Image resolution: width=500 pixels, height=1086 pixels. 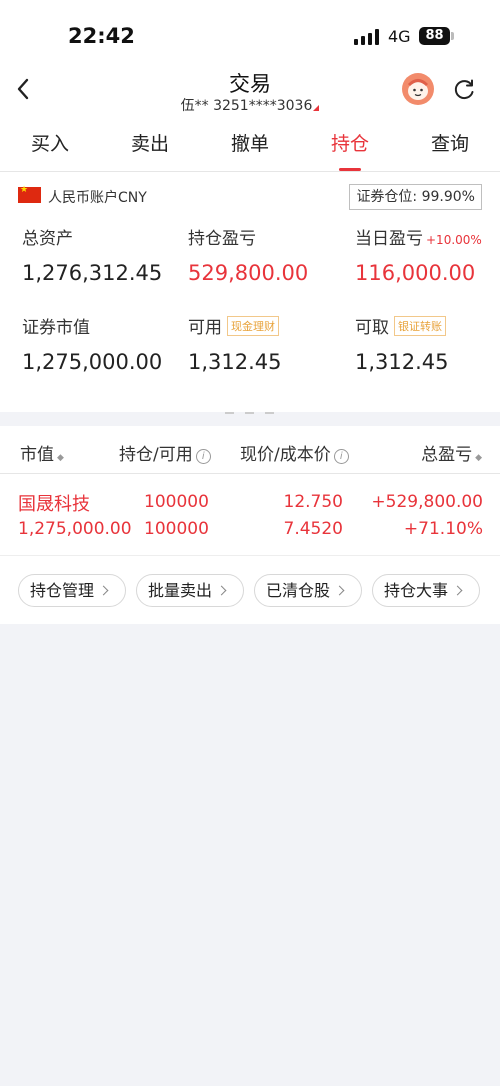 I want to click on tab-cancel: 撤单, so click(x=250, y=145).